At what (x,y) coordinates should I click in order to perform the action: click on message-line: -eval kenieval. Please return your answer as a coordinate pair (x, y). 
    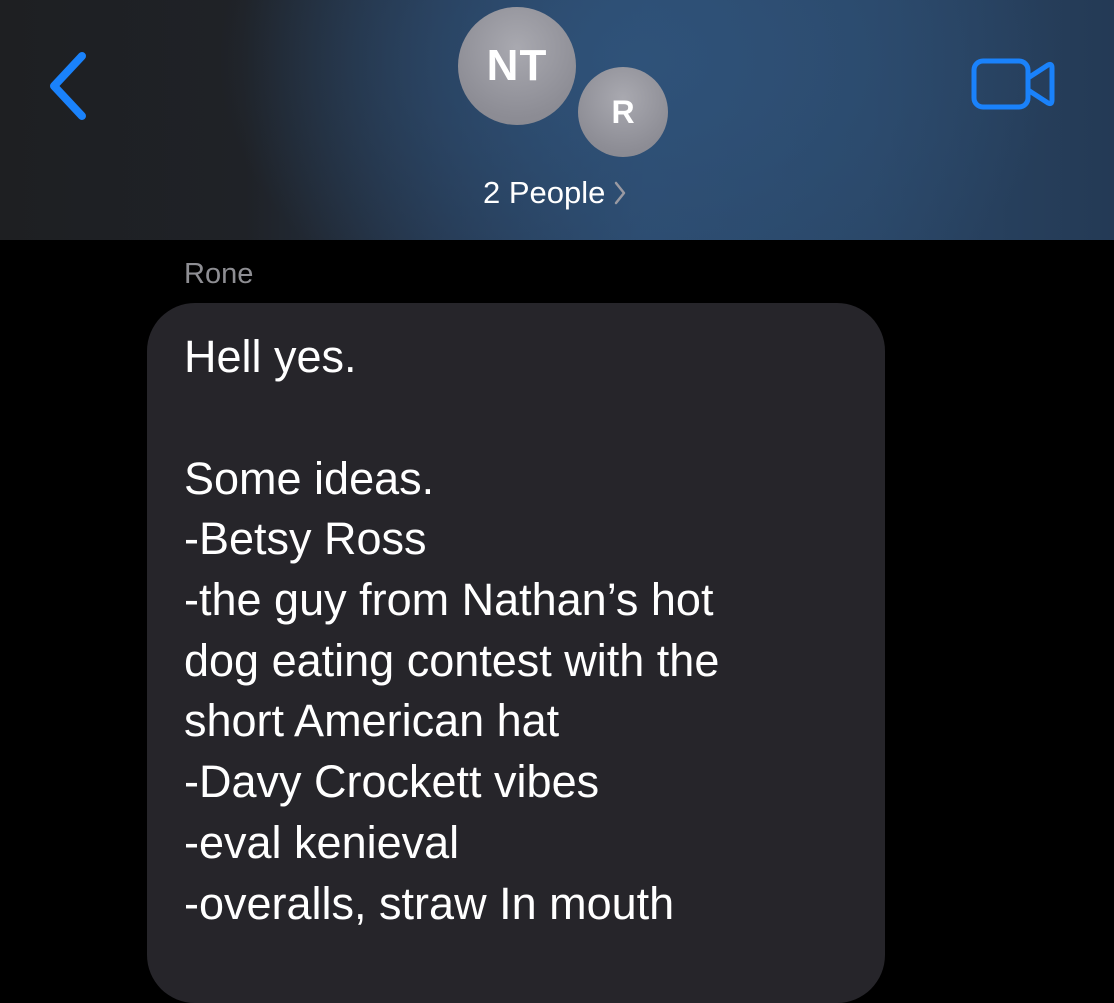
    Looking at the image, I should click on (322, 842).